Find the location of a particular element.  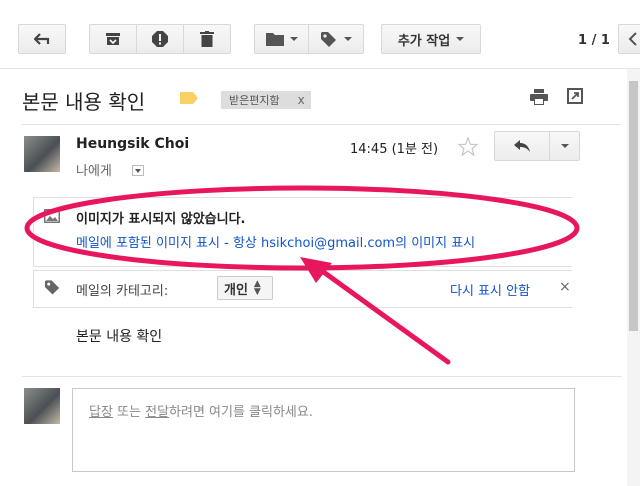

reply-or-text: 또는 is located at coordinates (129, 412).